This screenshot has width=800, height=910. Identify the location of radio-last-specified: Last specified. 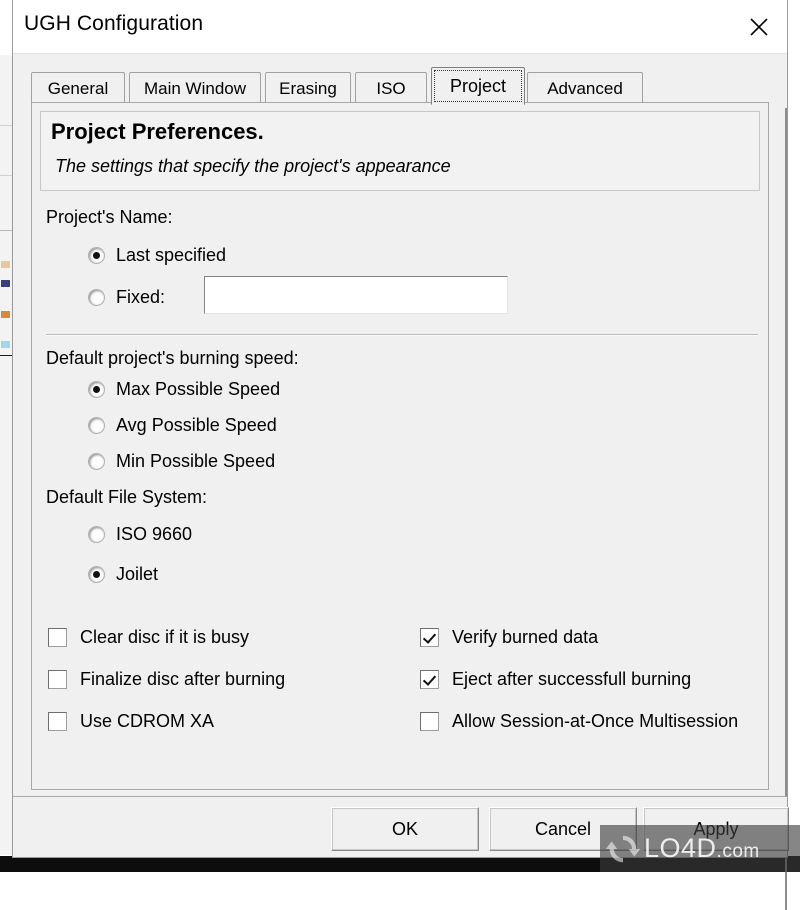
(157, 255).